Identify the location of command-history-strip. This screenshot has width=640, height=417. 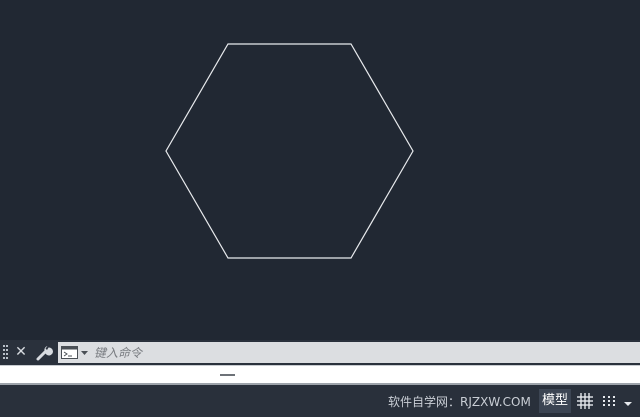
(320, 375).